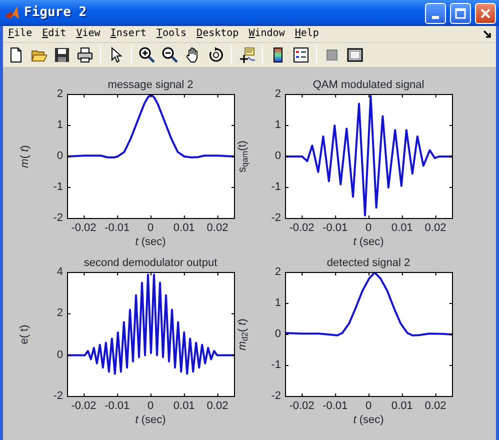 The height and width of the screenshot is (440, 499). Describe the element at coordinates (150, 263) in the screenshot. I see `chart-title: second demodulator output` at that location.